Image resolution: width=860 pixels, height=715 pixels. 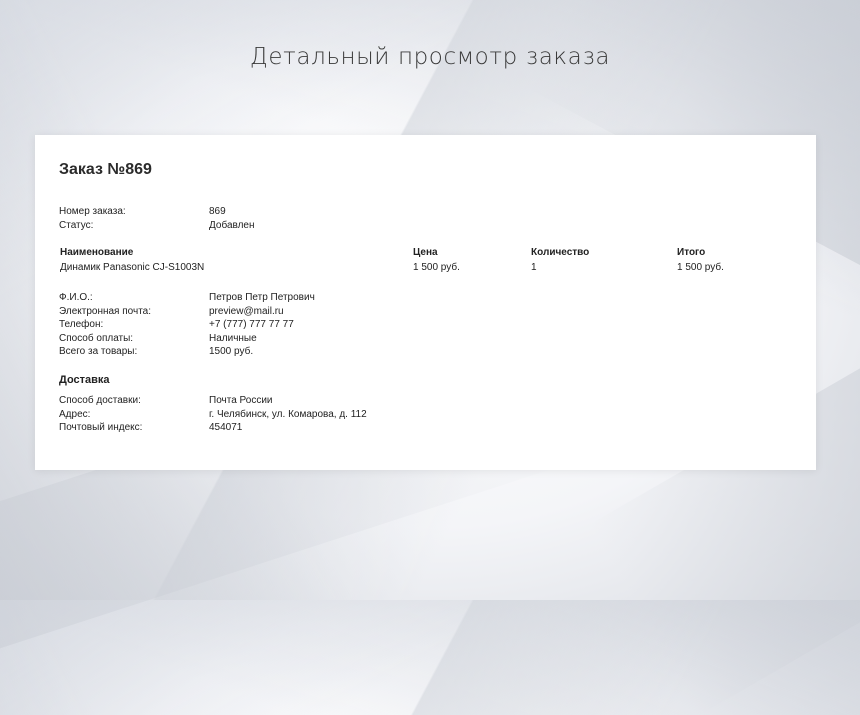 What do you see at coordinates (288, 414) in the screenshot?
I see `delivery-address-value: г. Челябинск, ул. Комарова, д. 112` at bounding box center [288, 414].